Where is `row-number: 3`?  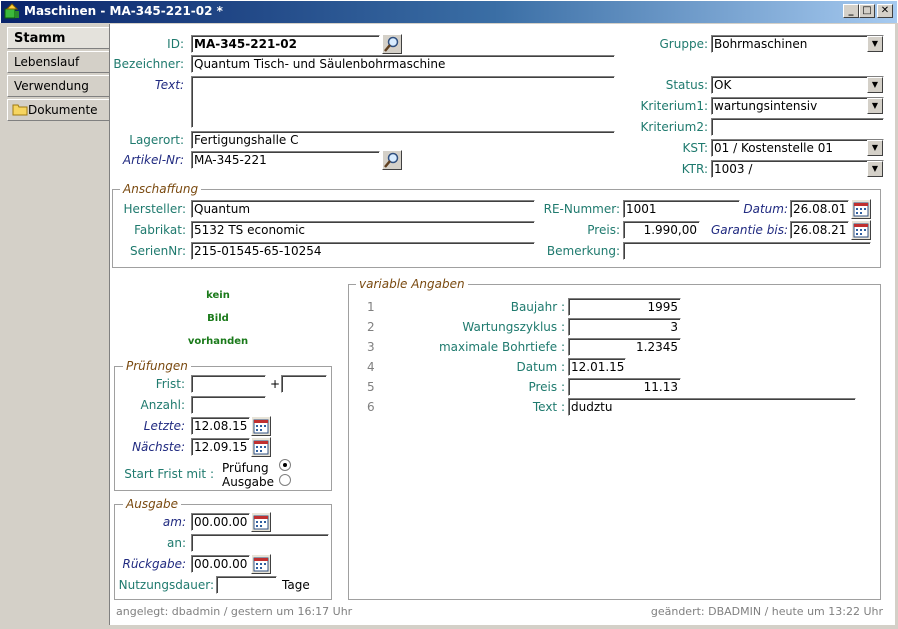
row-number: 3 is located at coordinates (371, 347).